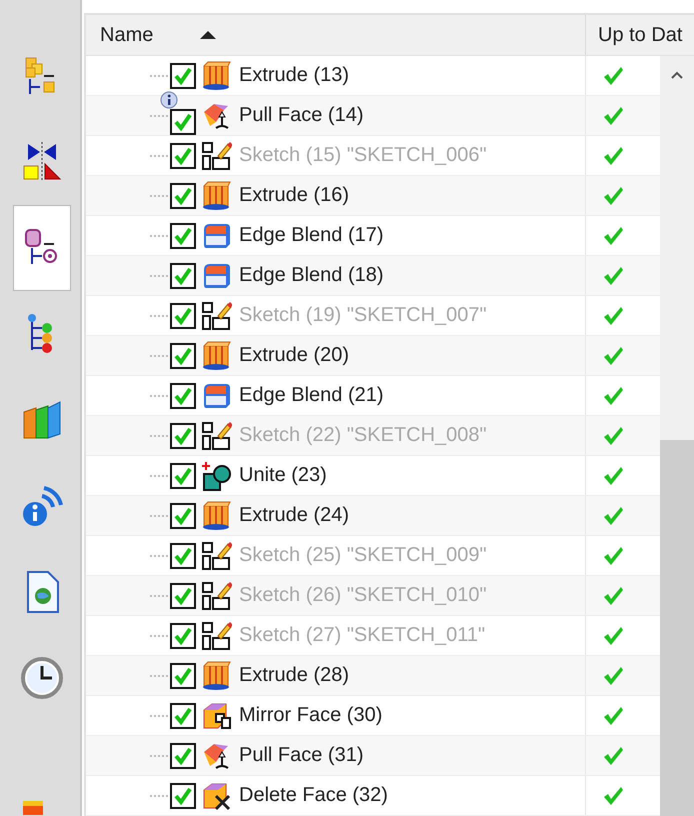  I want to click on feature-name: Extrude (13), so click(294, 75).